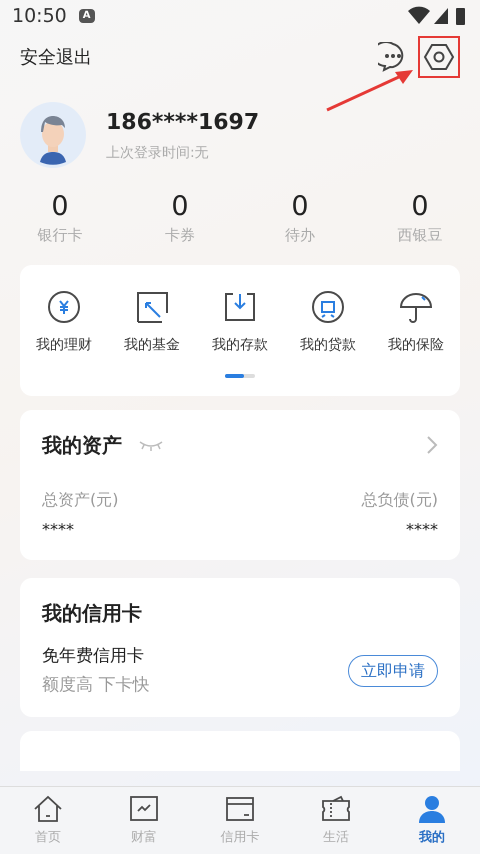 The image size is (480, 854). What do you see at coordinates (336, 809) in the screenshot?
I see `ticket-icon` at bounding box center [336, 809].